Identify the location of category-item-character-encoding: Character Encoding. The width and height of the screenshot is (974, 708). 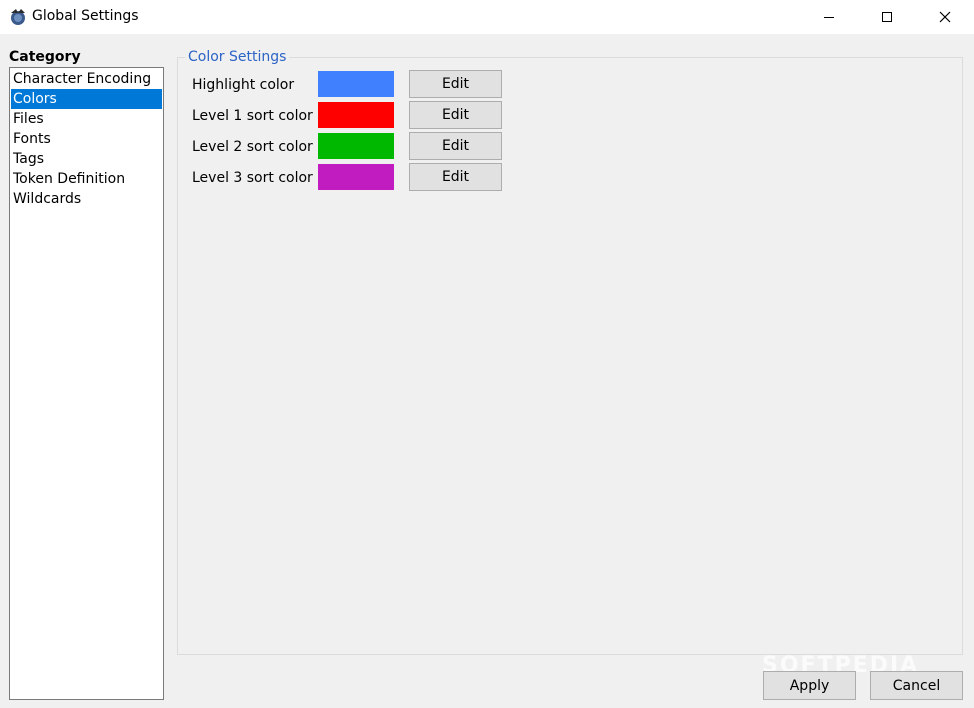
(86, 79).